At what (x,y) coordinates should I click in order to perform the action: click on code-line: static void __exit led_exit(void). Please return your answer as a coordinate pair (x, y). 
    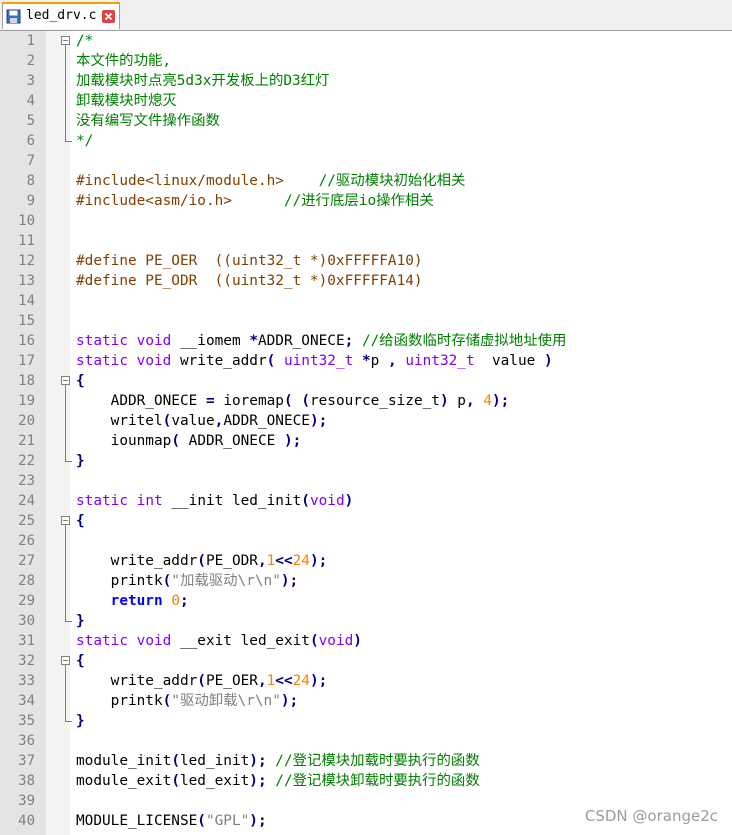
    Looking at the image, I should click on (219, 641).